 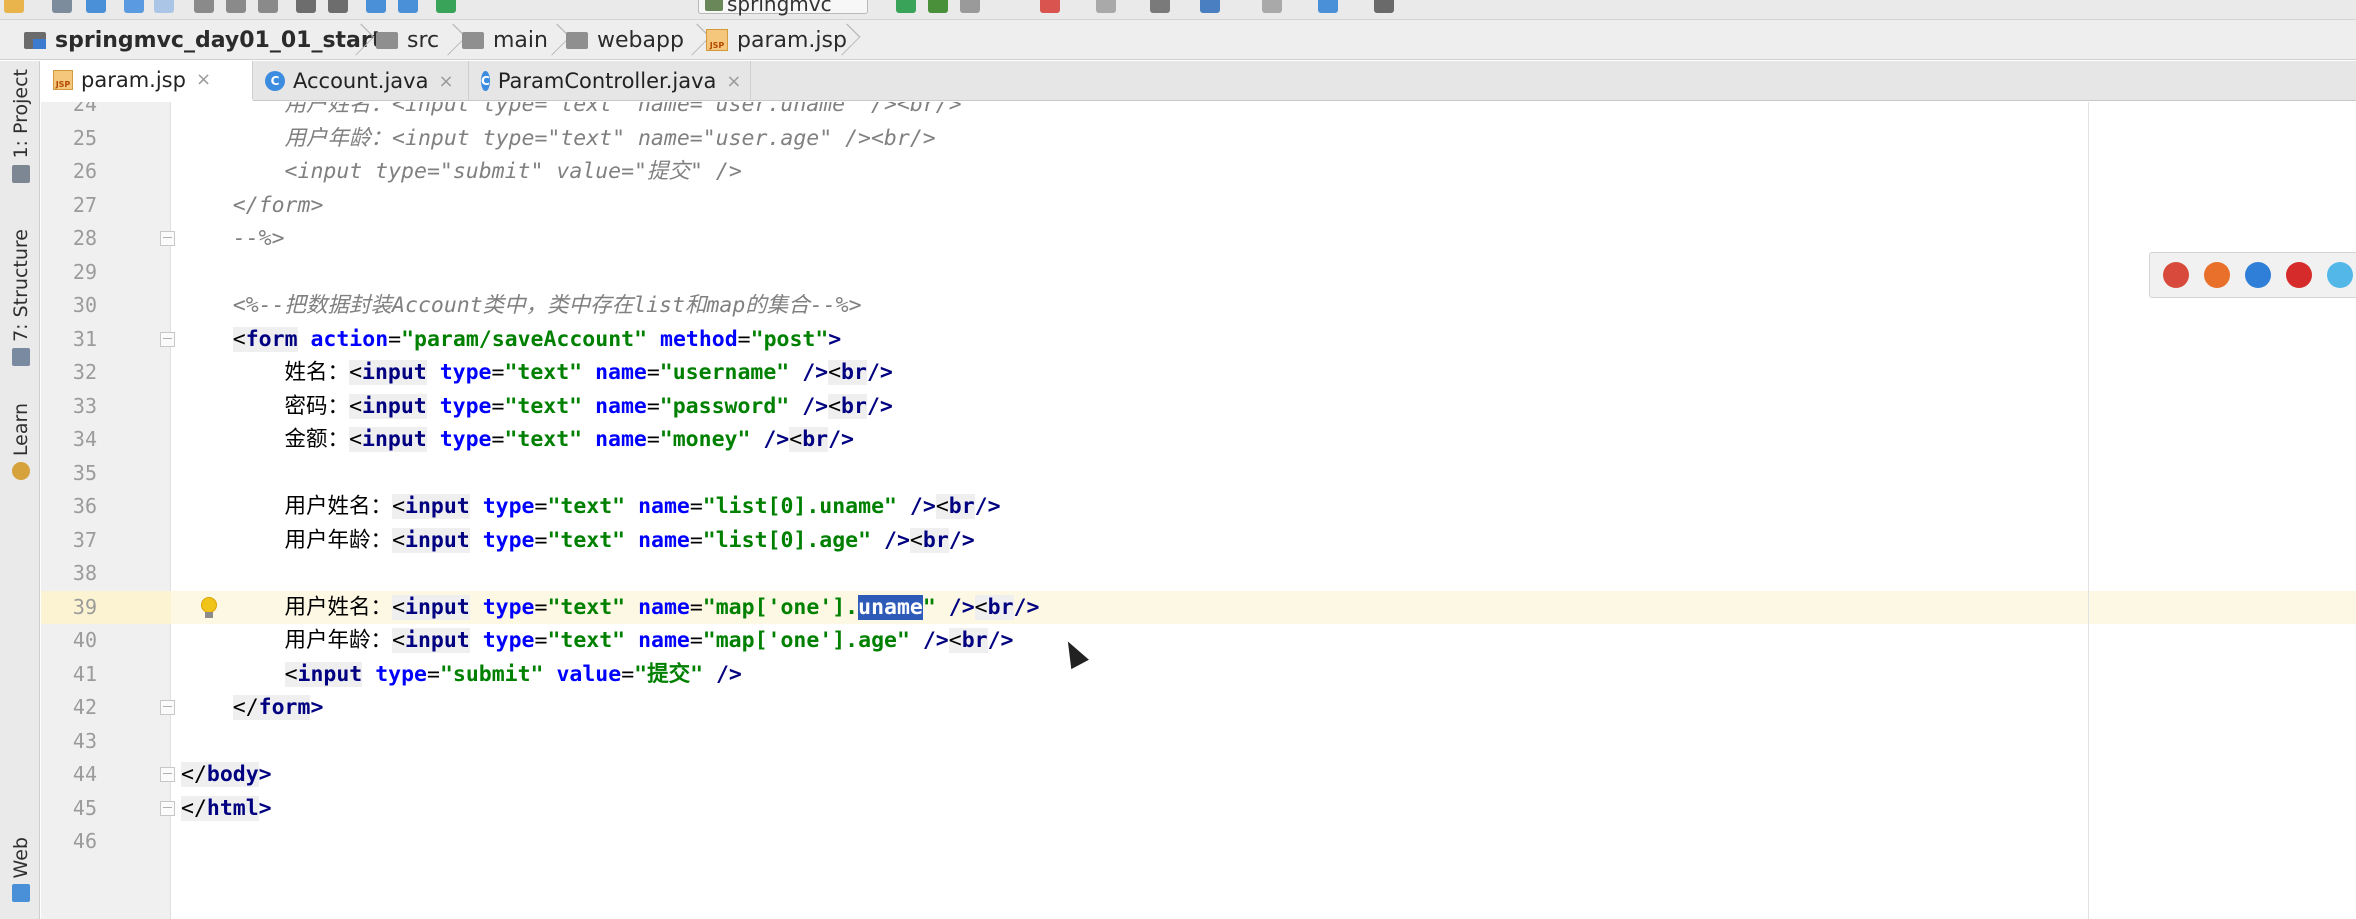 I want to click on opera-icon, so click(x=2298, y=275).